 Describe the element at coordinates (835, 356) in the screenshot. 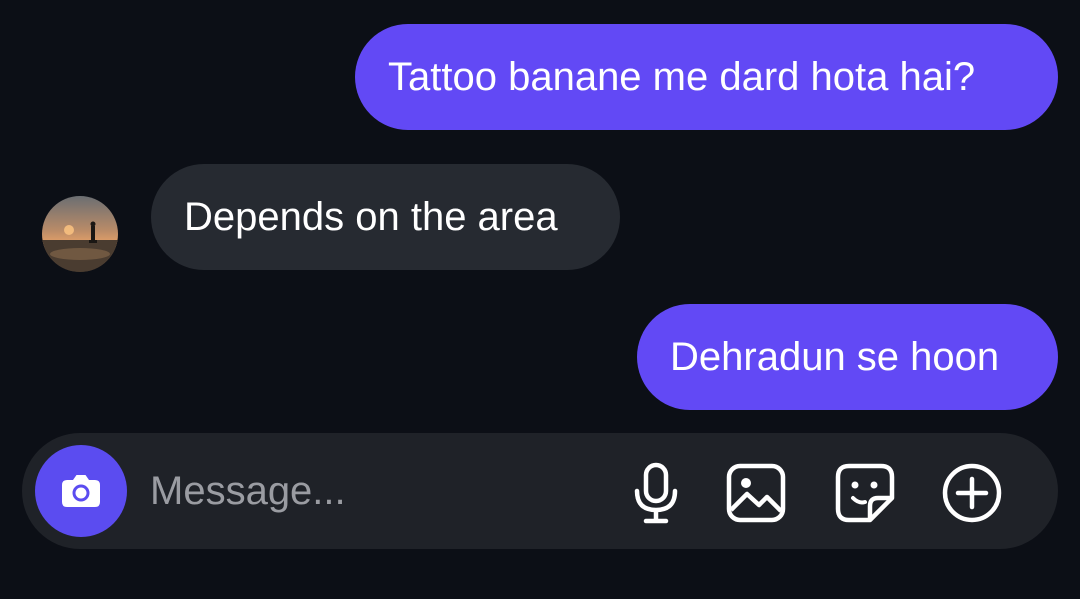

I see `message-text: Dehradun se hoon` at that location.